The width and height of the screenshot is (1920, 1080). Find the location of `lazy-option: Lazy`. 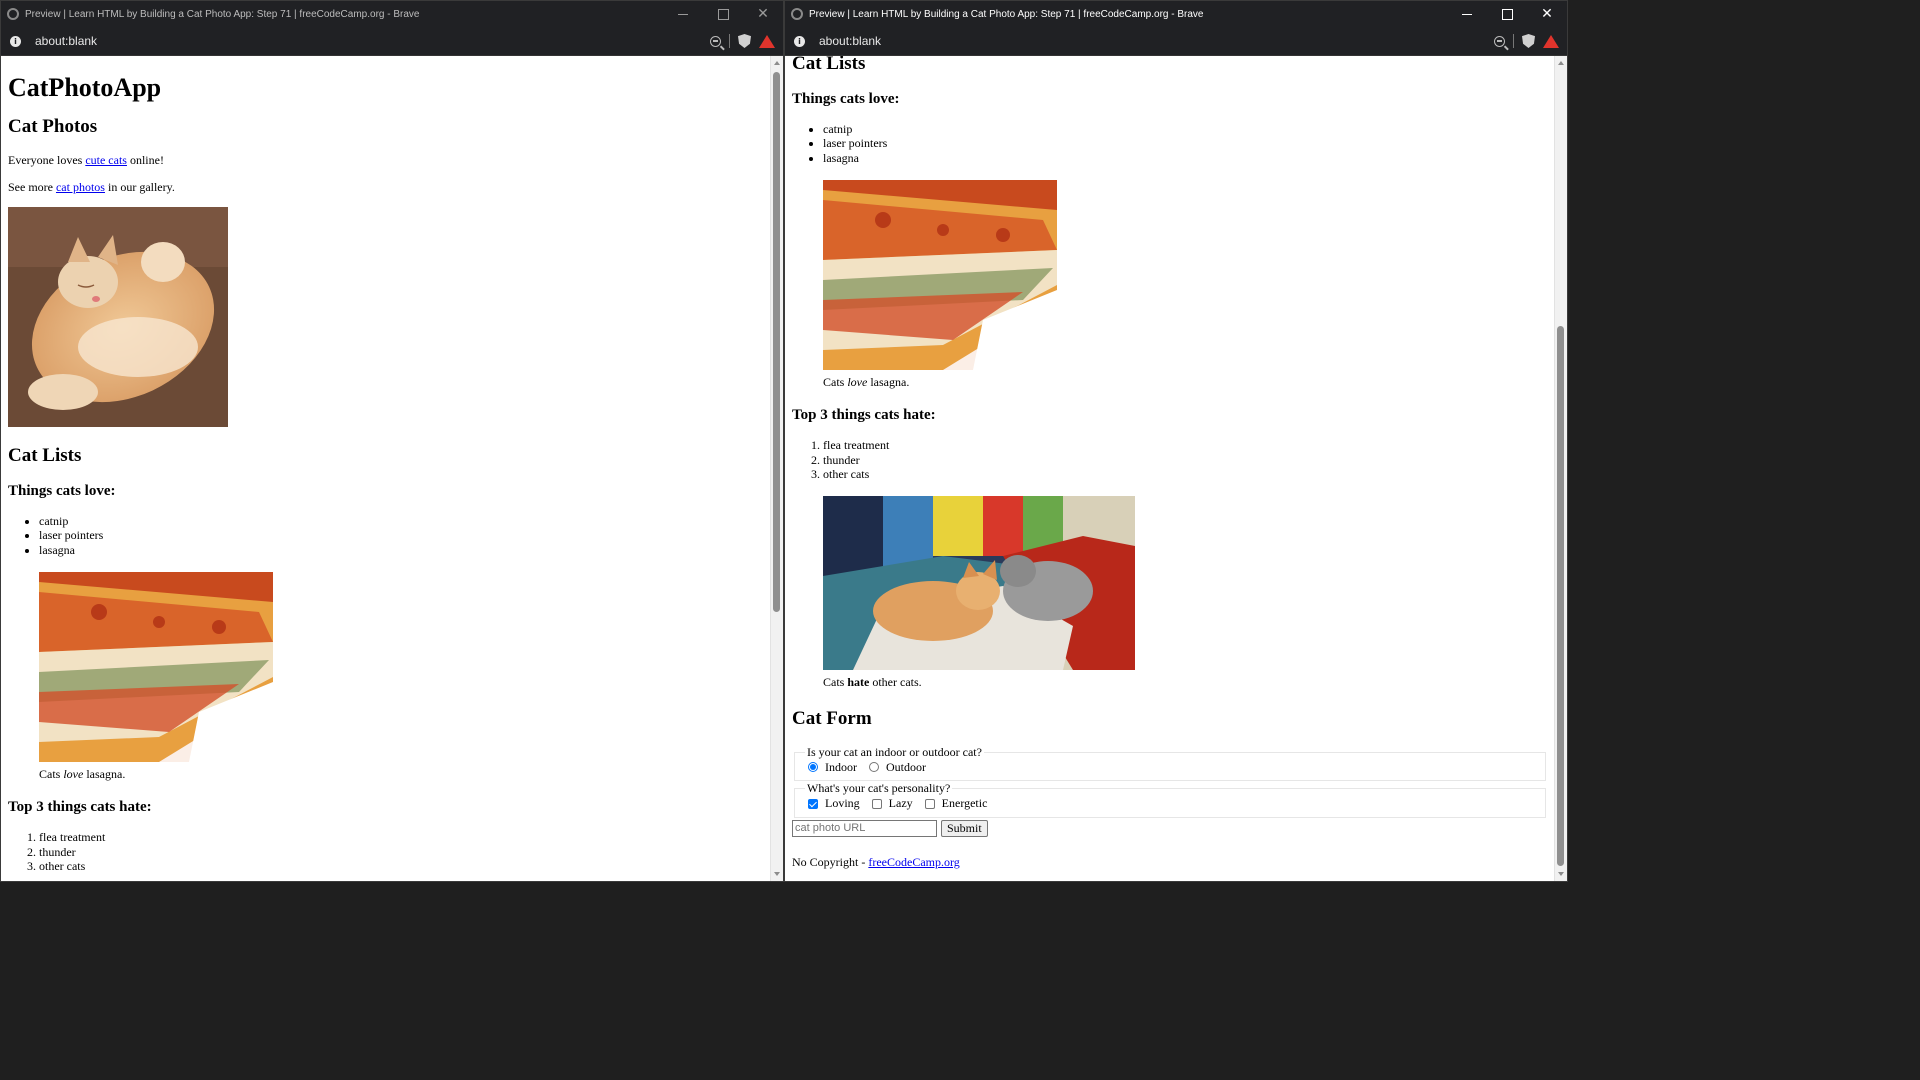

lazy-option: Lazy is located at coordinates (891, 803).